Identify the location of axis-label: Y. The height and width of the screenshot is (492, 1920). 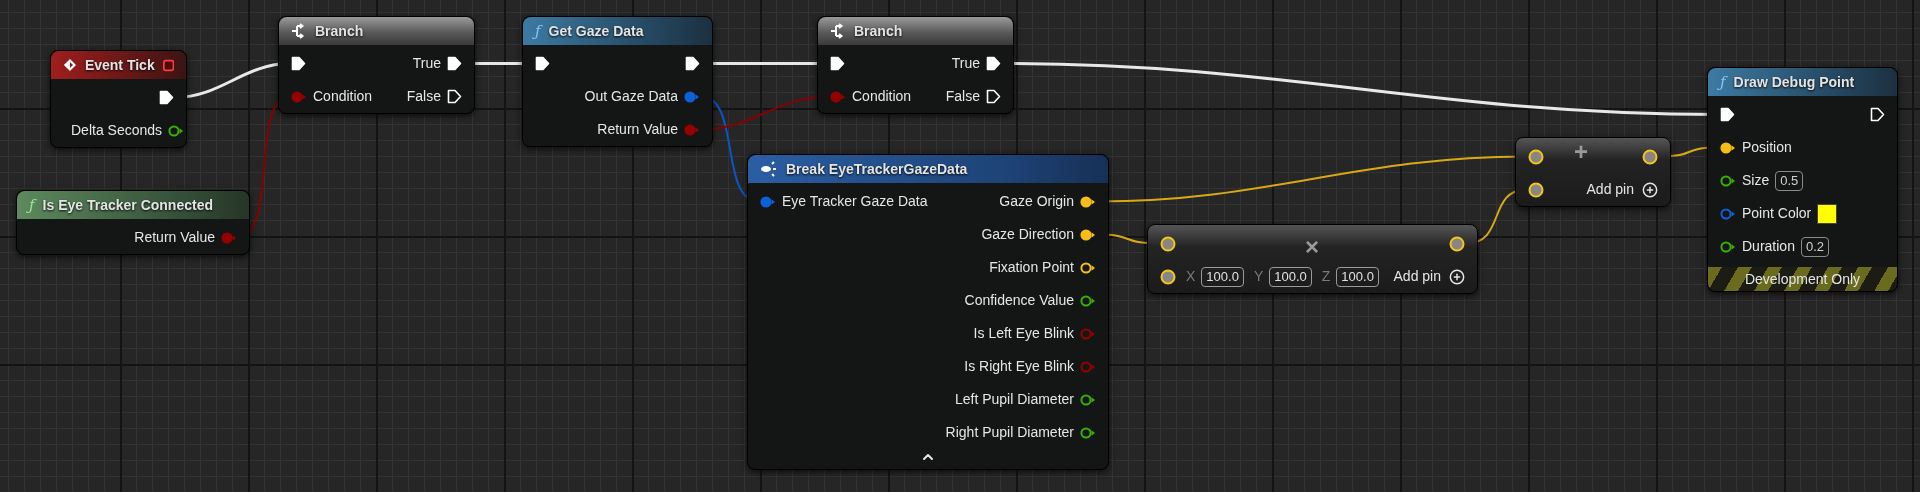
(1258, 276).